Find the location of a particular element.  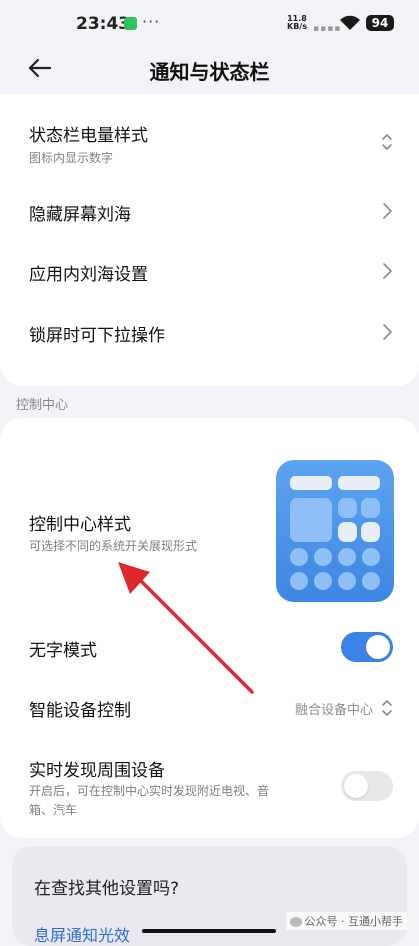

network-speed: 11.8 KB/s is located at coordinates (297, 22).